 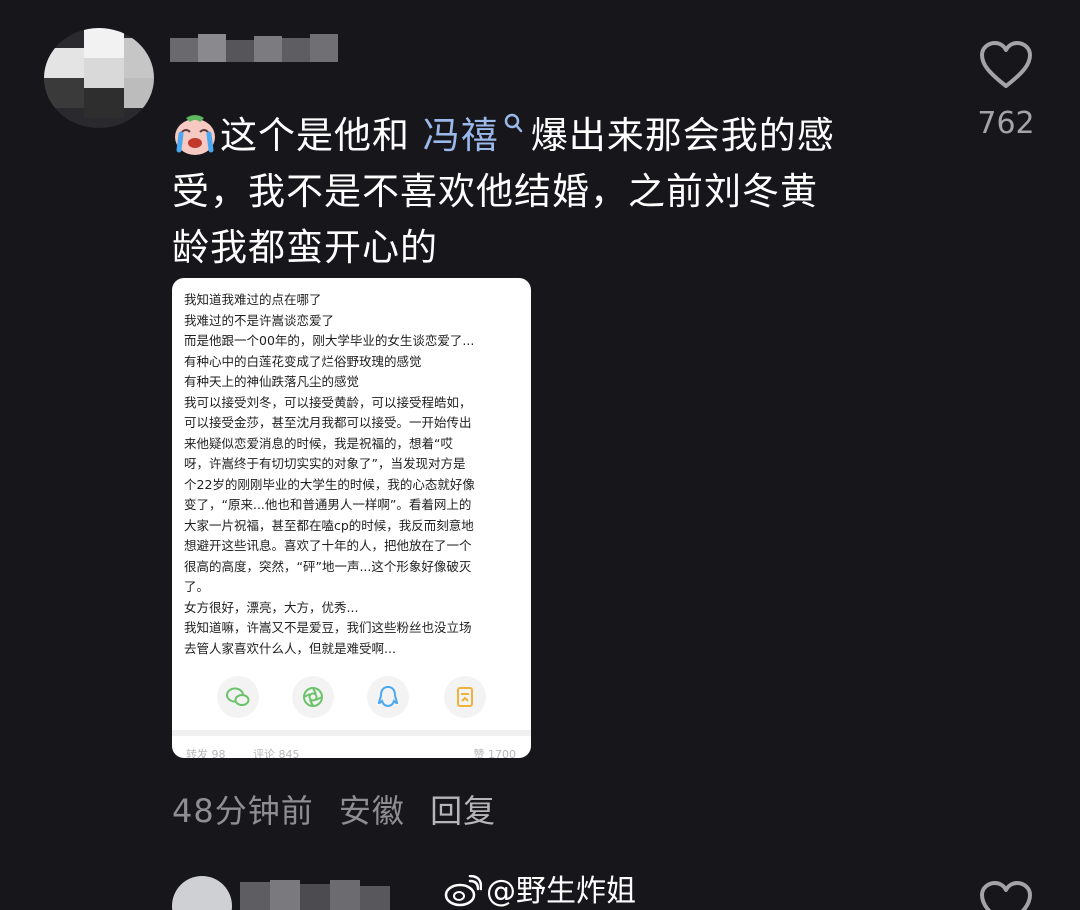 I want to click on card-footer: 转发 98 评论 845 赞 1700, so click(x=356, y=752).